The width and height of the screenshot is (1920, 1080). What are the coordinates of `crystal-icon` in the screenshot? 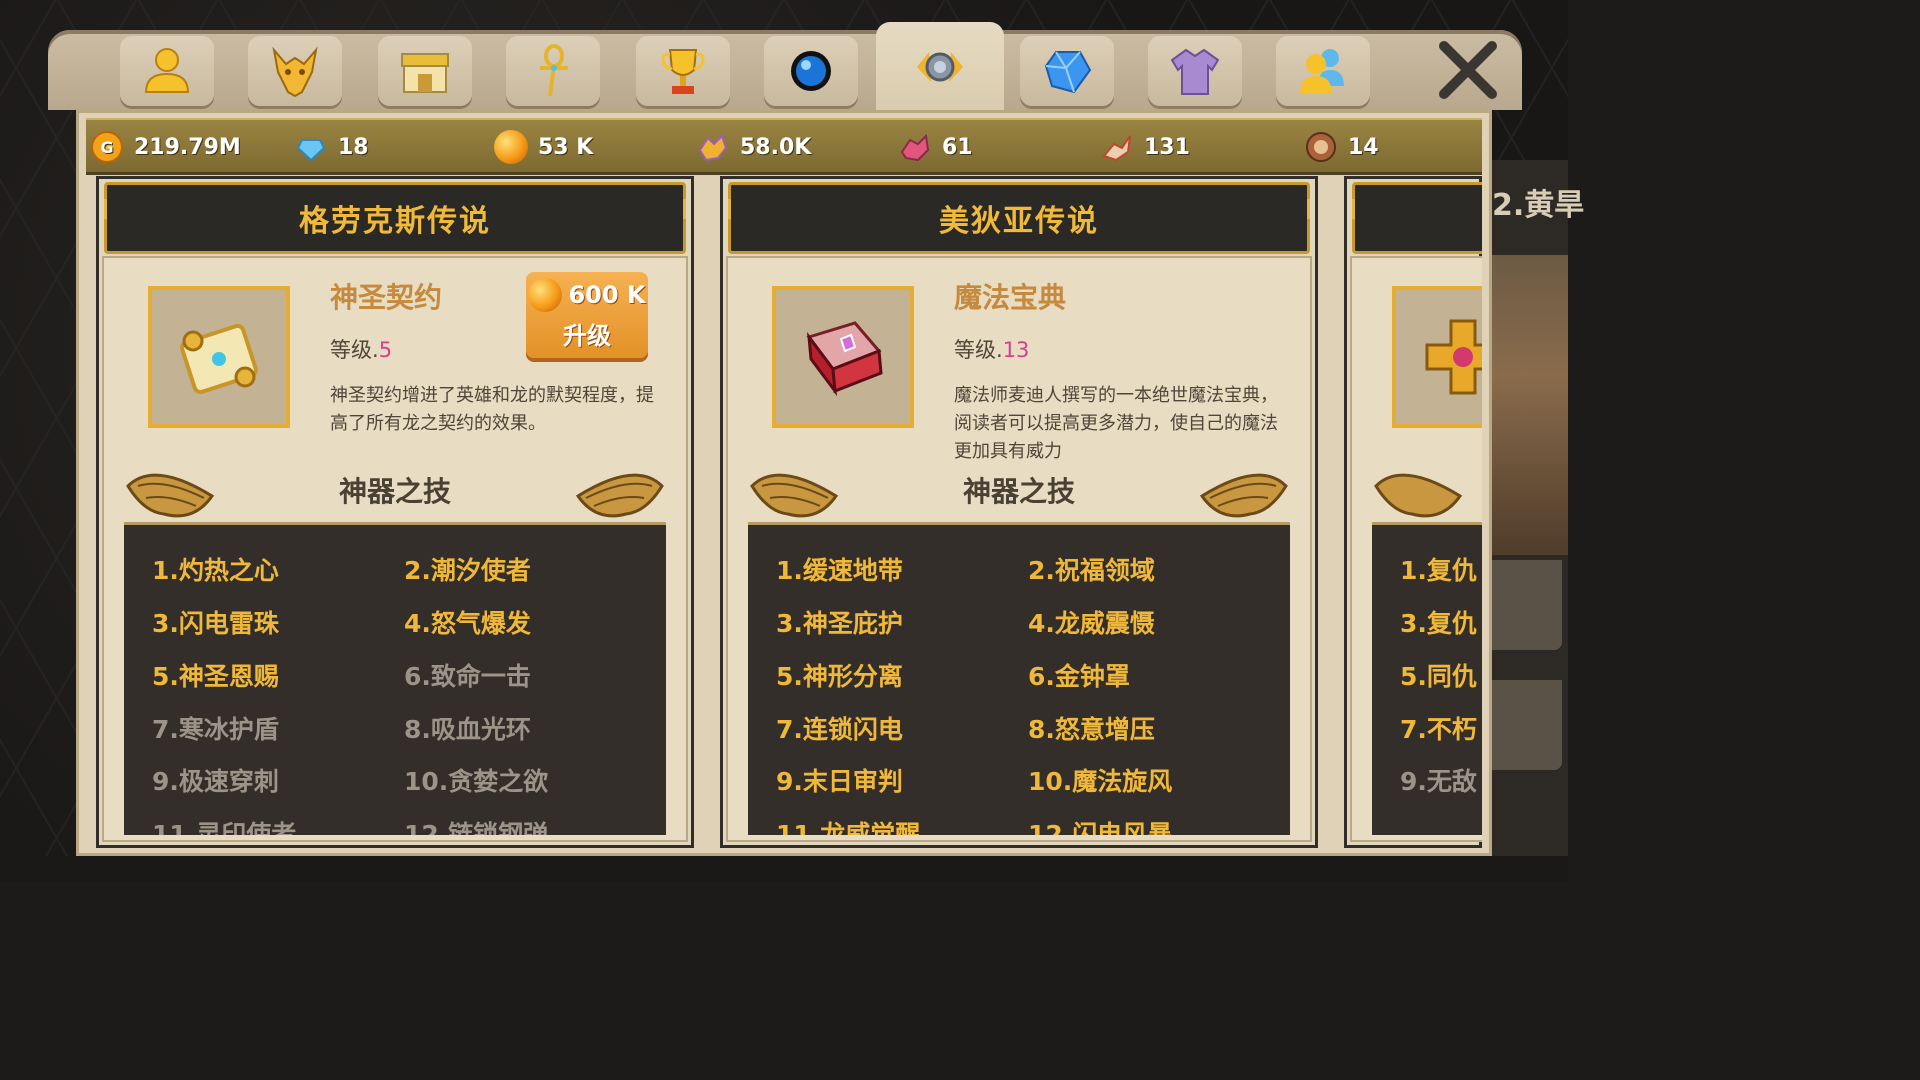 It's located at (1068, 72).